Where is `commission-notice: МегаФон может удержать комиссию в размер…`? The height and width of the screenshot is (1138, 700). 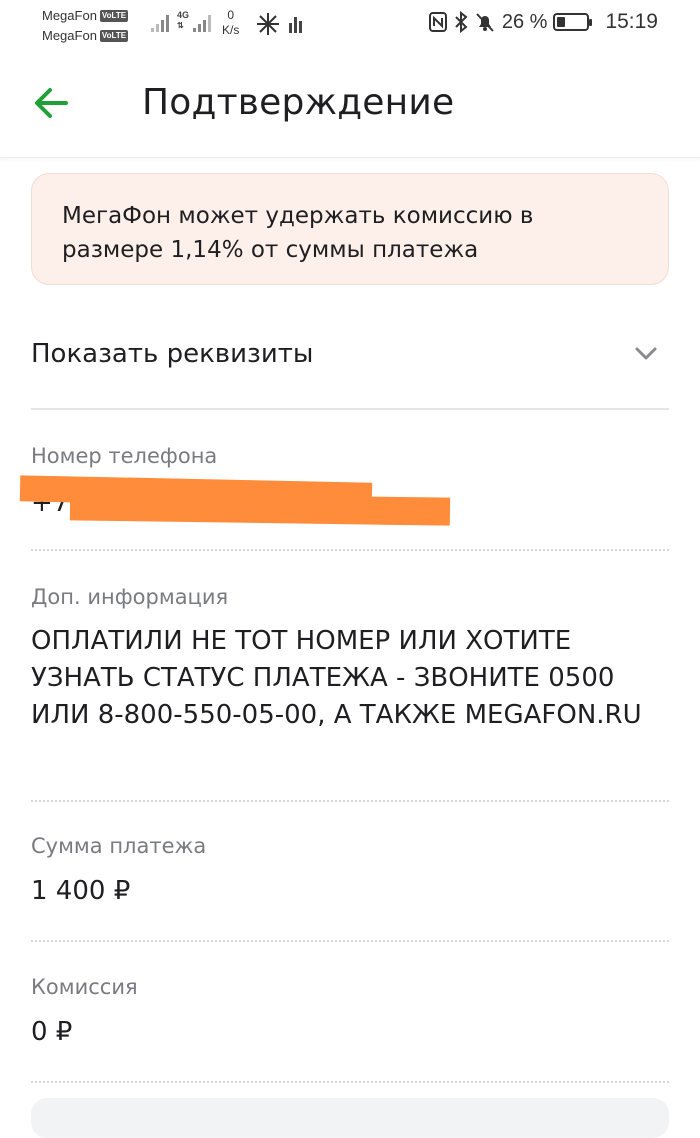
commission-notice: МегаФон может удержать комиссию в размер… is located at coordinates (350, 229).